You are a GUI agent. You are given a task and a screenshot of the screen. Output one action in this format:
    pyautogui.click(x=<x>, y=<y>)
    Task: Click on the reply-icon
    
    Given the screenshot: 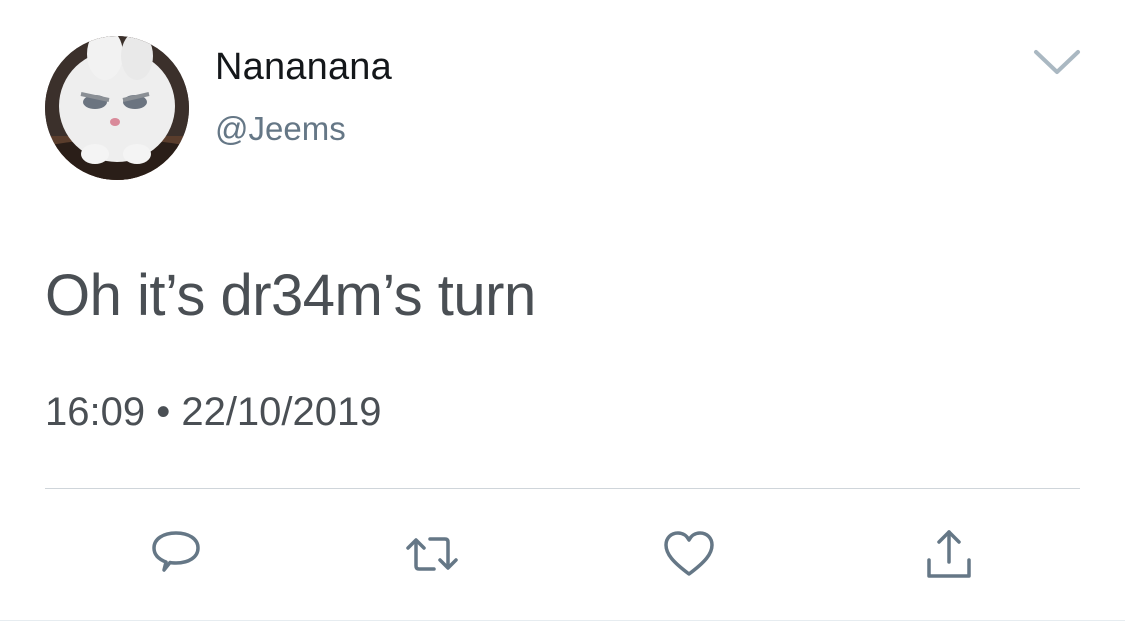 What is the action you would take?
    pyautogui.click(x=176, y=551)
    